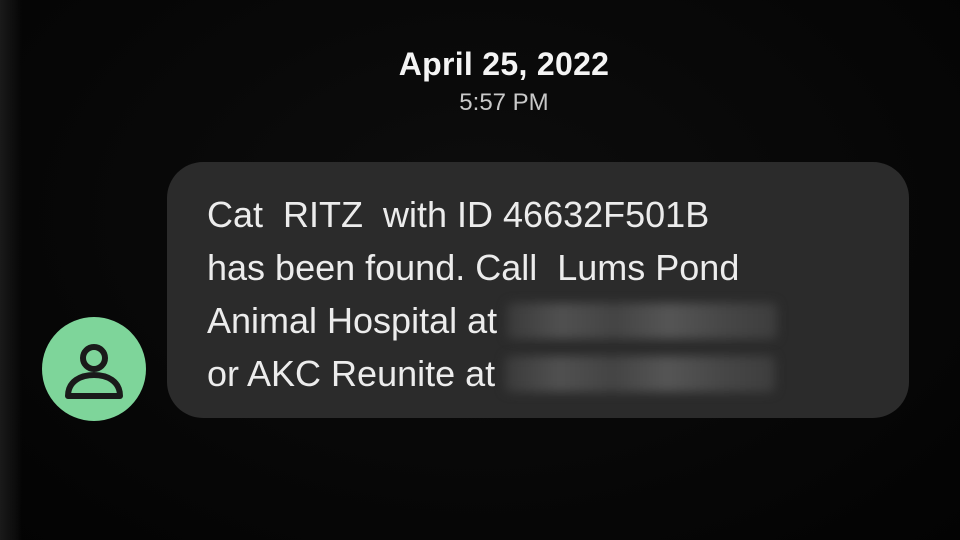  Describe the element at coordinates (504, 64) in the screenshot. I see `message-date: April 25, 2022` at that location.